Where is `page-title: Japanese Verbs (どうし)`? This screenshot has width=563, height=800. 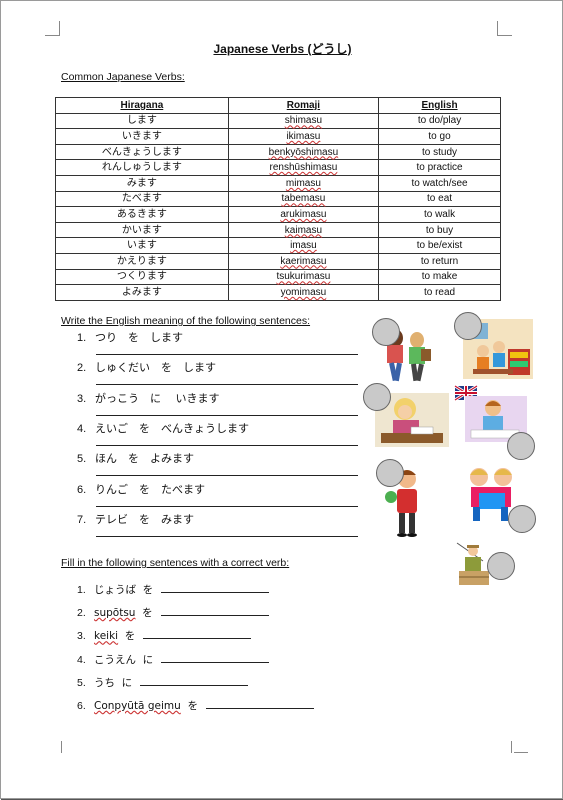
page-title: Japanese Verbs (どうし) is located at coordinates (282, 49).